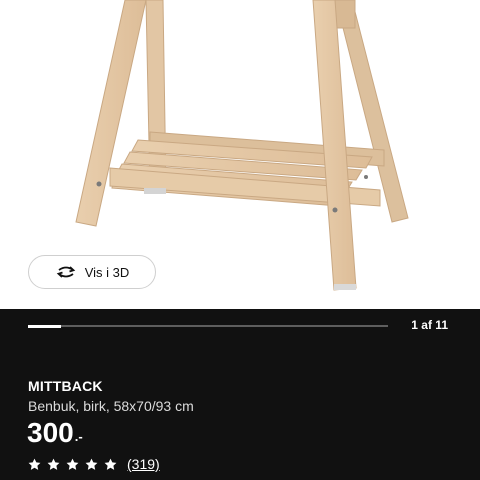  Describe the element at coordinates (66, 272) in the screenshot. I see `rotate-3d-icon` at that location.